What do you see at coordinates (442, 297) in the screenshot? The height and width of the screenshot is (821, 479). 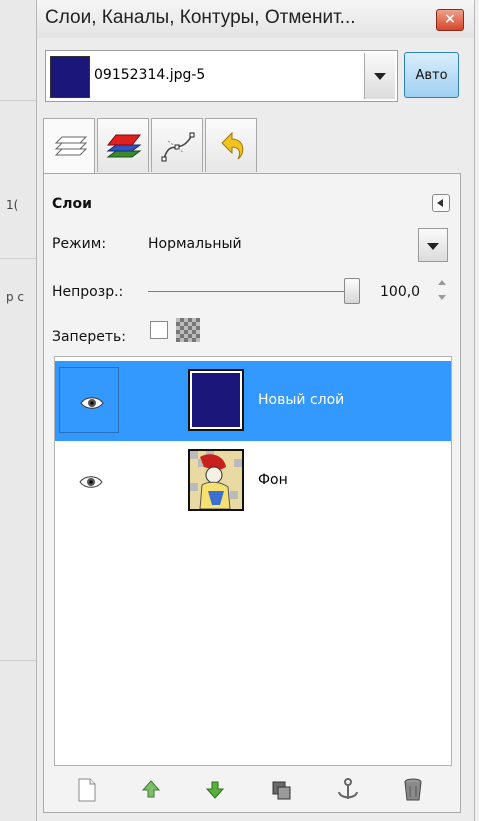 I see `spin-down-icon` at bounding box center [442, 297].